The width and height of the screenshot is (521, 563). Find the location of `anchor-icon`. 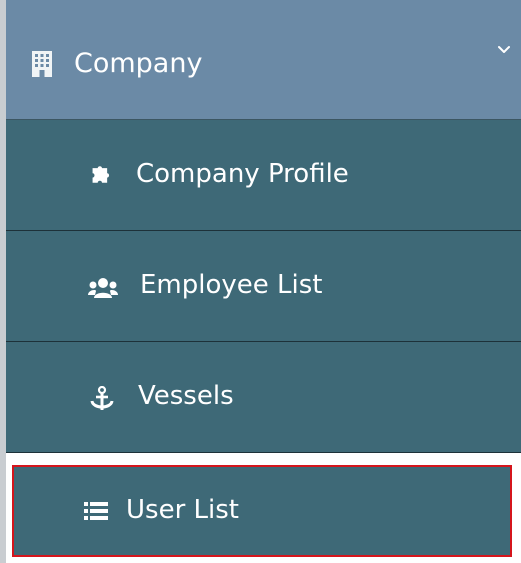

anchor-icon is located at coordinates (102, 398).